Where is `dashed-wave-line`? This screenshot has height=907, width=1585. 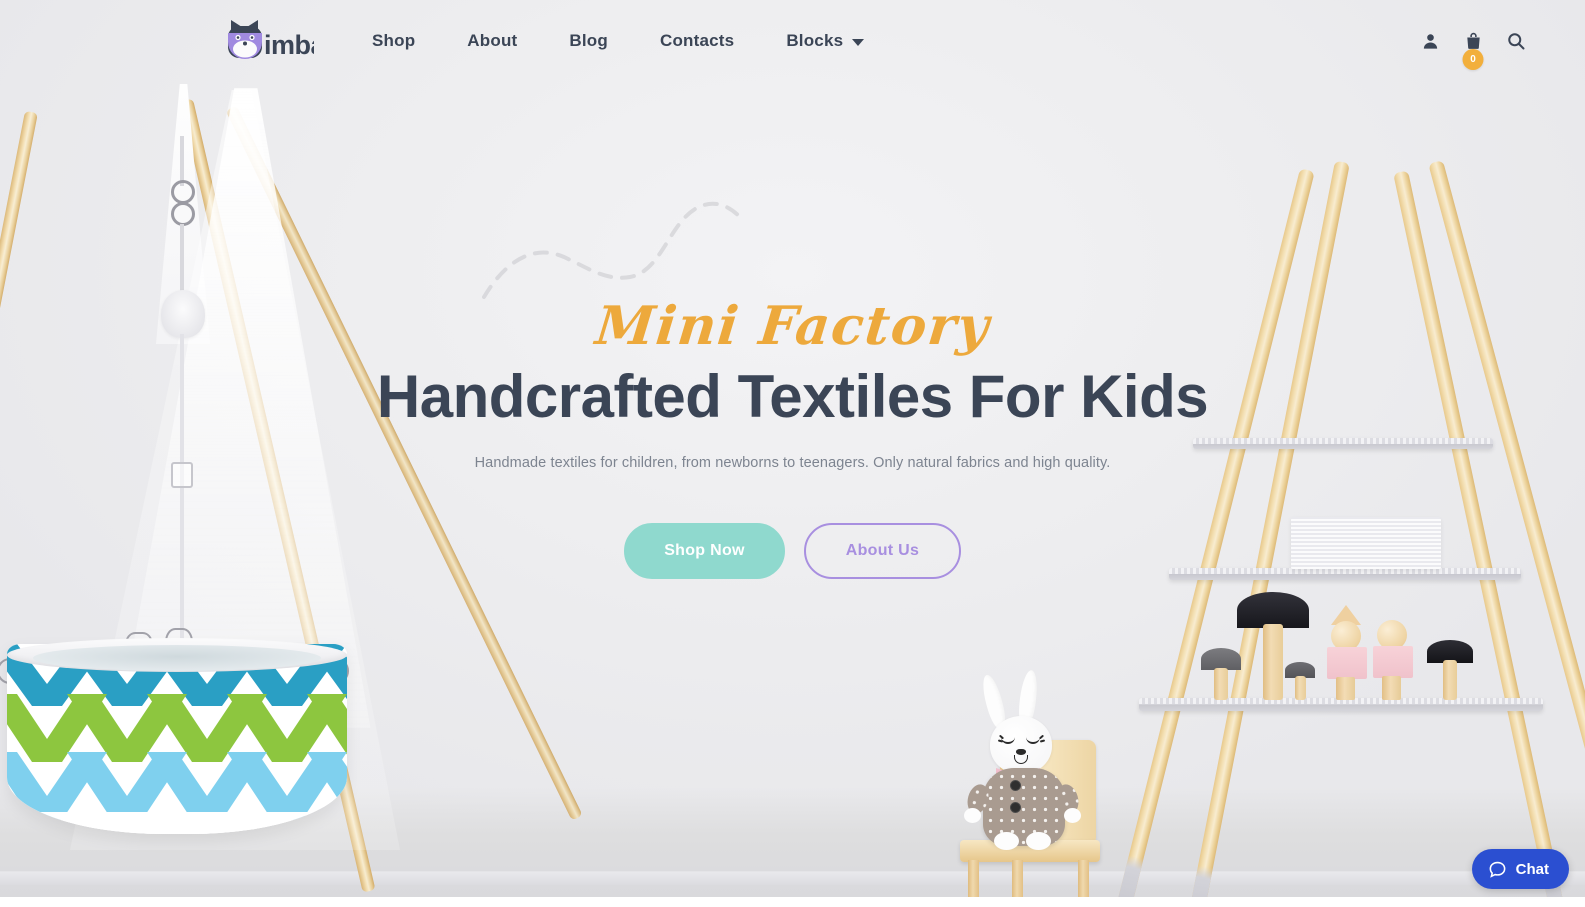
dashed-wave-line is located at coordinates (612, 250).